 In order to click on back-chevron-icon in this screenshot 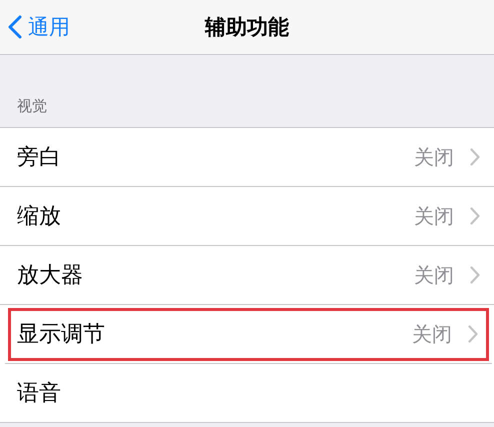, I will do `click(15, 27)`.